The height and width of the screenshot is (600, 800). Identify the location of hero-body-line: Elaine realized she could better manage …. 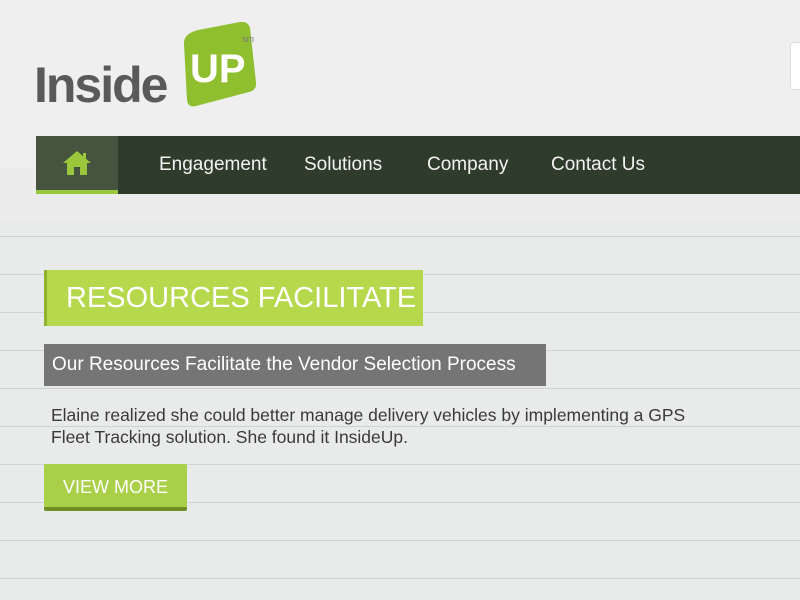
(368, 415).